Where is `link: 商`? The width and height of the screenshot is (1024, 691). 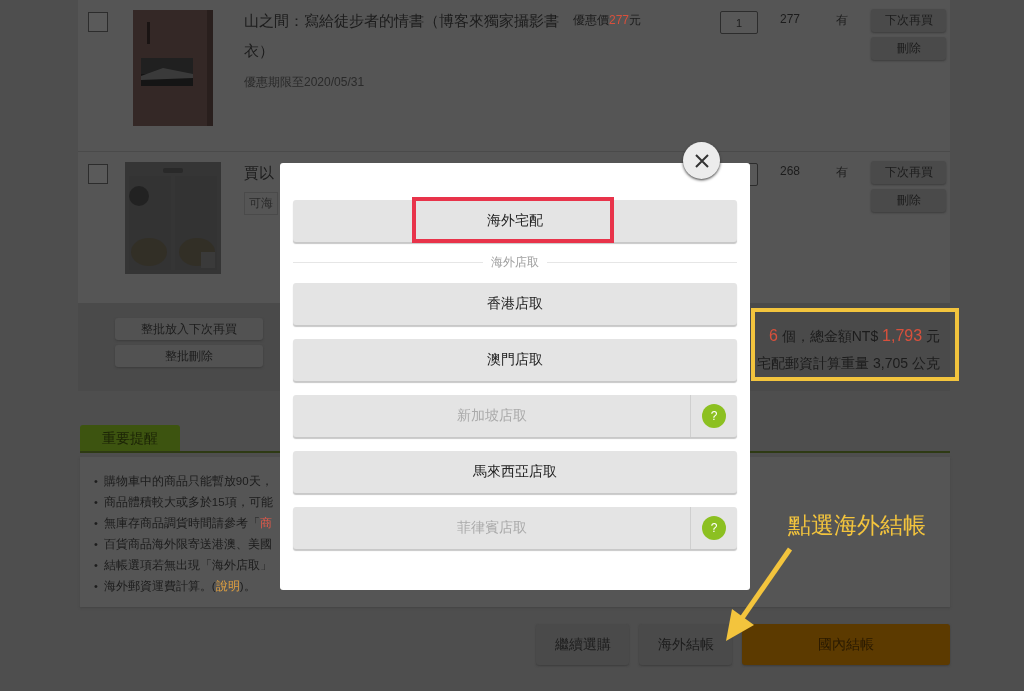 link: 商 is located at coordinates (265, 522).